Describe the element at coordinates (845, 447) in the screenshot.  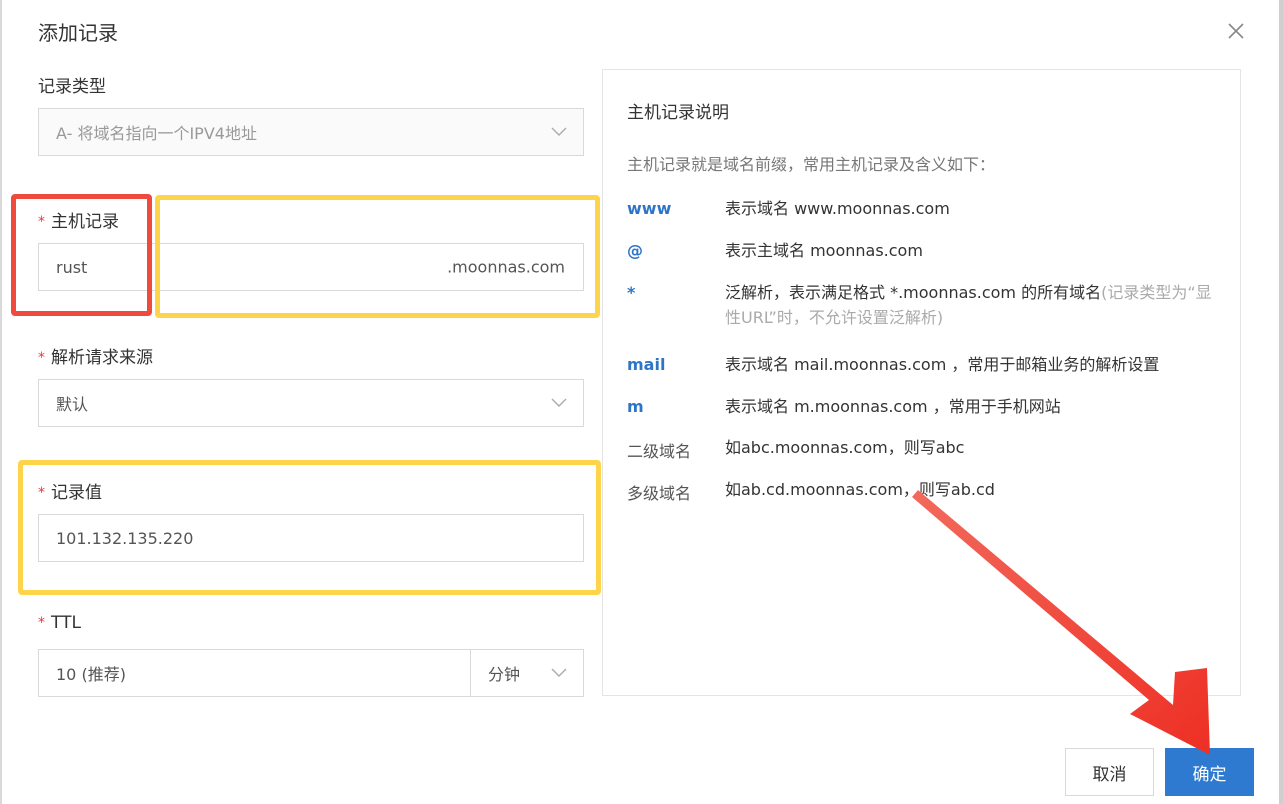
I see `help-text: 如abc.moonnas.com，则写abc` at that location.